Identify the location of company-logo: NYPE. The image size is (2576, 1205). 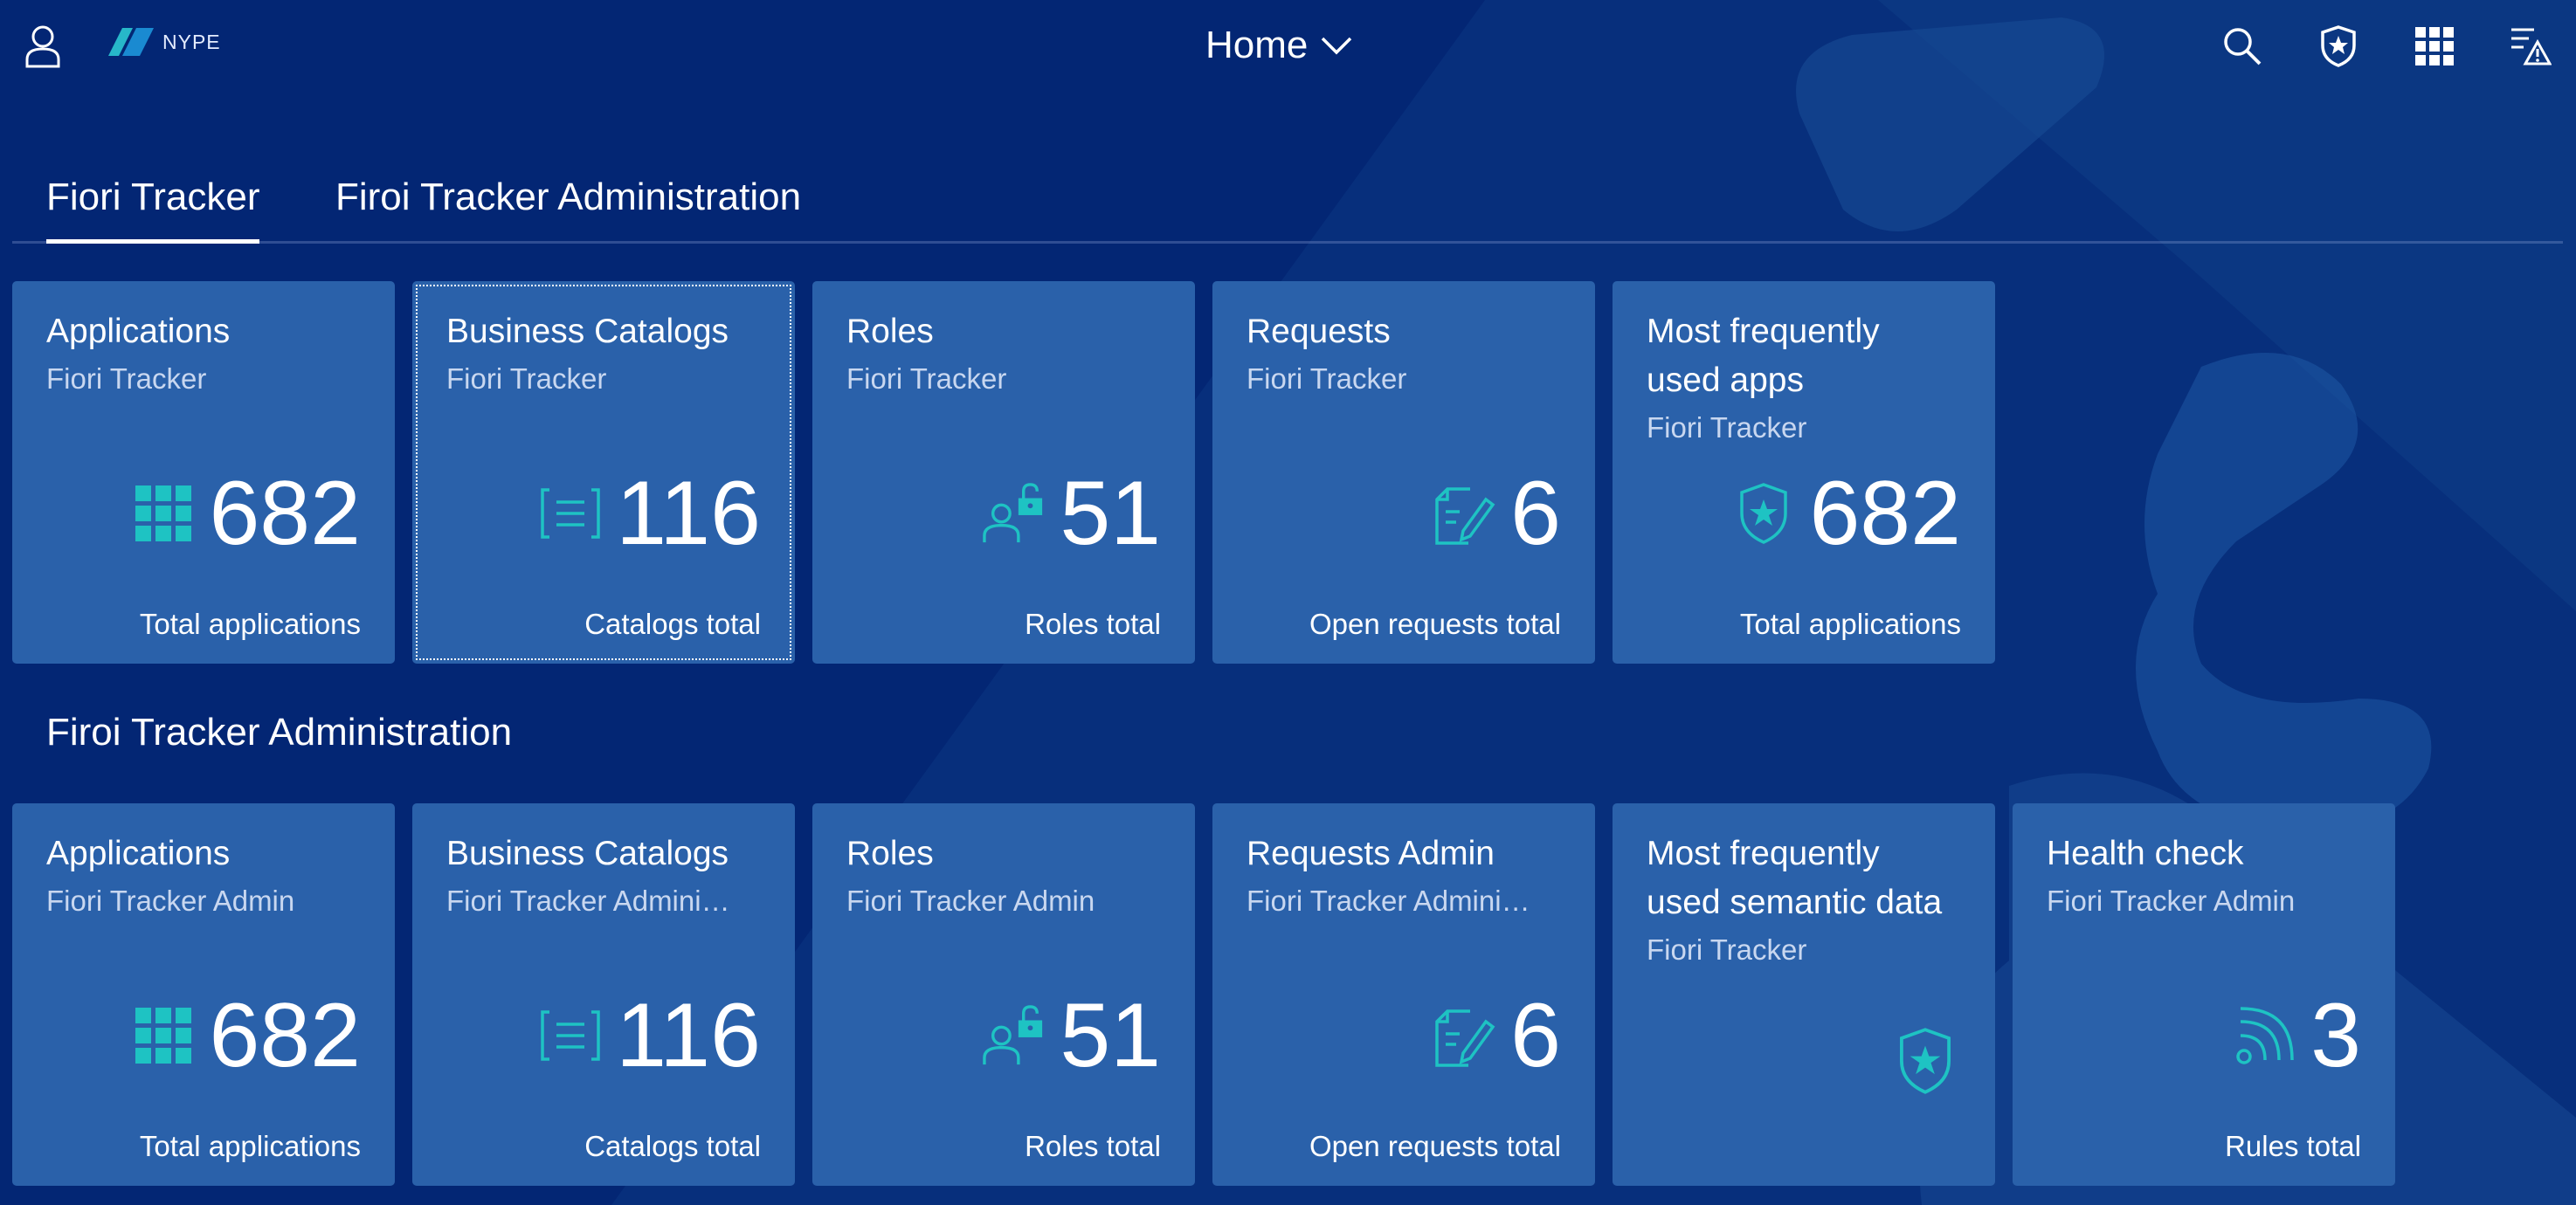
(164, 41).